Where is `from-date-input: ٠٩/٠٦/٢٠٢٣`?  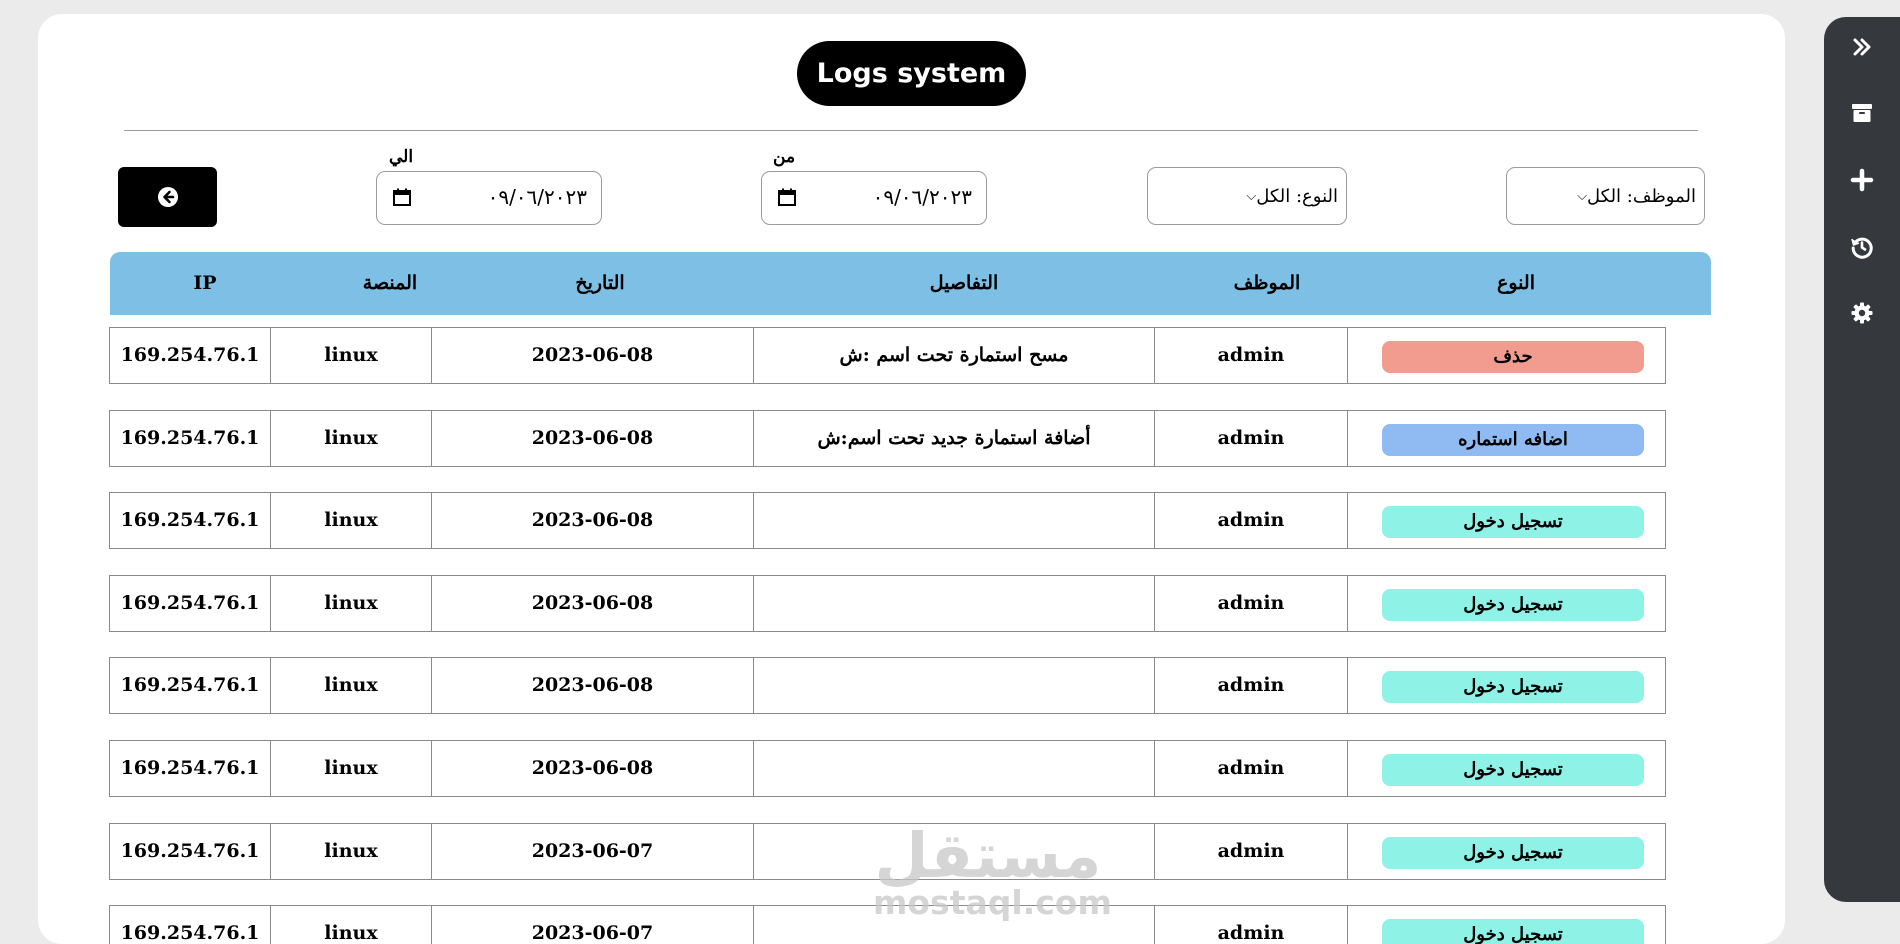 from-date-input: ٠٩/٠٦/٢٠٢٣ is located at coordinates (874, 198).